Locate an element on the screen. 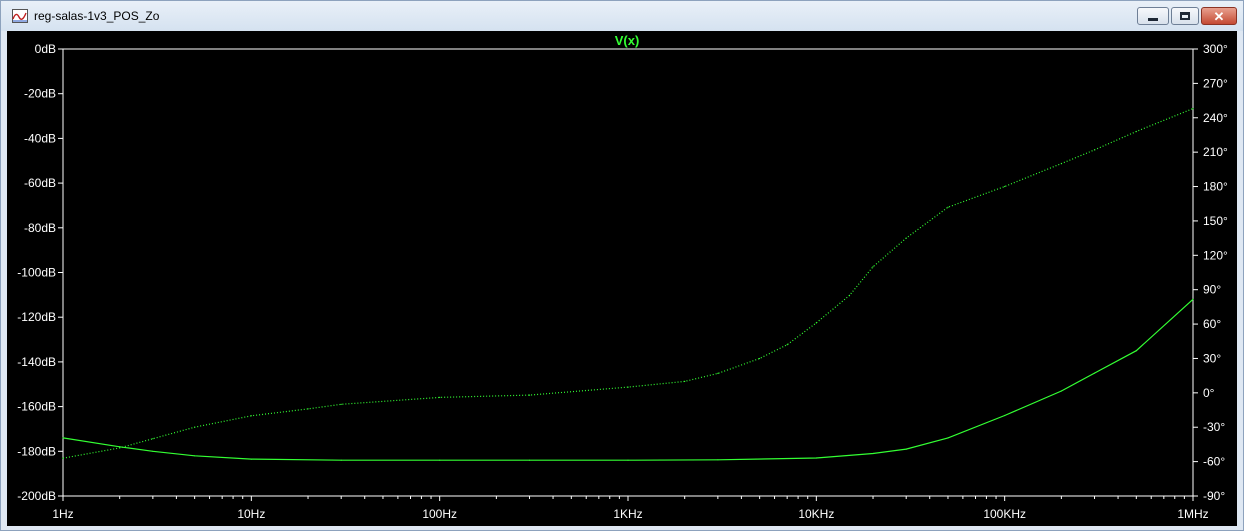  x-tick-label: 100KHz is located at coordinates (1004, 514).